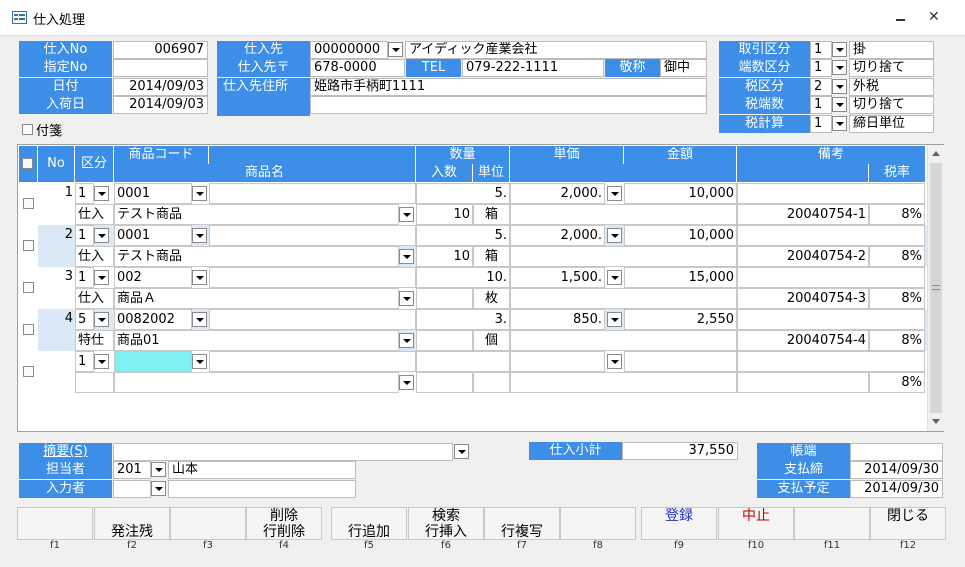 The height and width of the screenshot is (567, 965). What do you see at coordinates (821, 87) in the screenshot?
I see `zei-code-field: 2` at bounding box center [821, 87].